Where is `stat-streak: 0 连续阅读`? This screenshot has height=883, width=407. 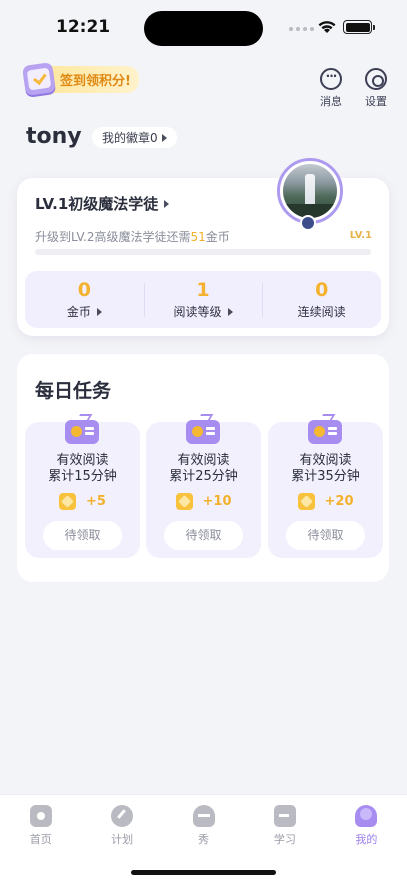 stat-streak: 0 连续阅读 is located at coordinates (321, 299).